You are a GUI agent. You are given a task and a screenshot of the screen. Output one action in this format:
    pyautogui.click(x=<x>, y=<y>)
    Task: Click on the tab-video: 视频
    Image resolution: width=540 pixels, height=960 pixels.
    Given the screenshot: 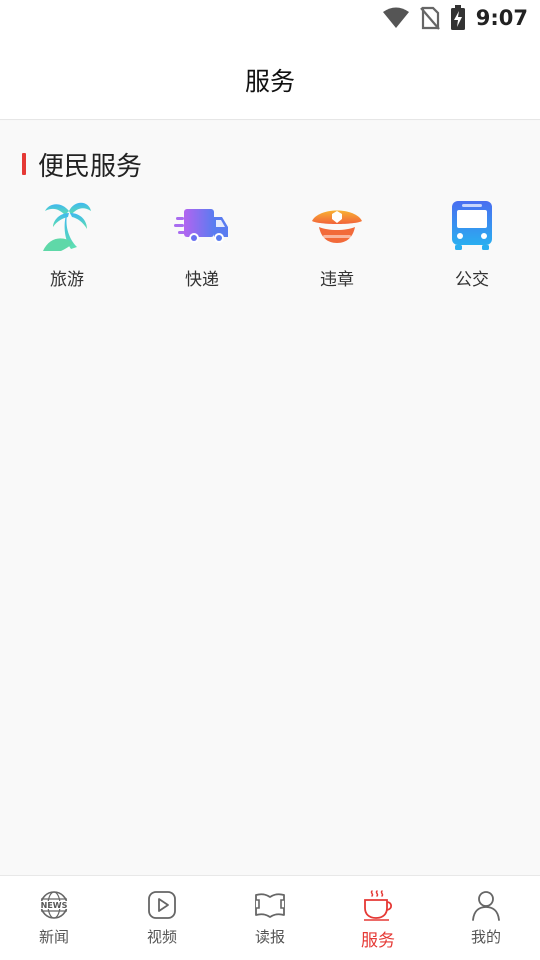 What is the action you would take?
    pyautogui.click(x=162, y=918)
    